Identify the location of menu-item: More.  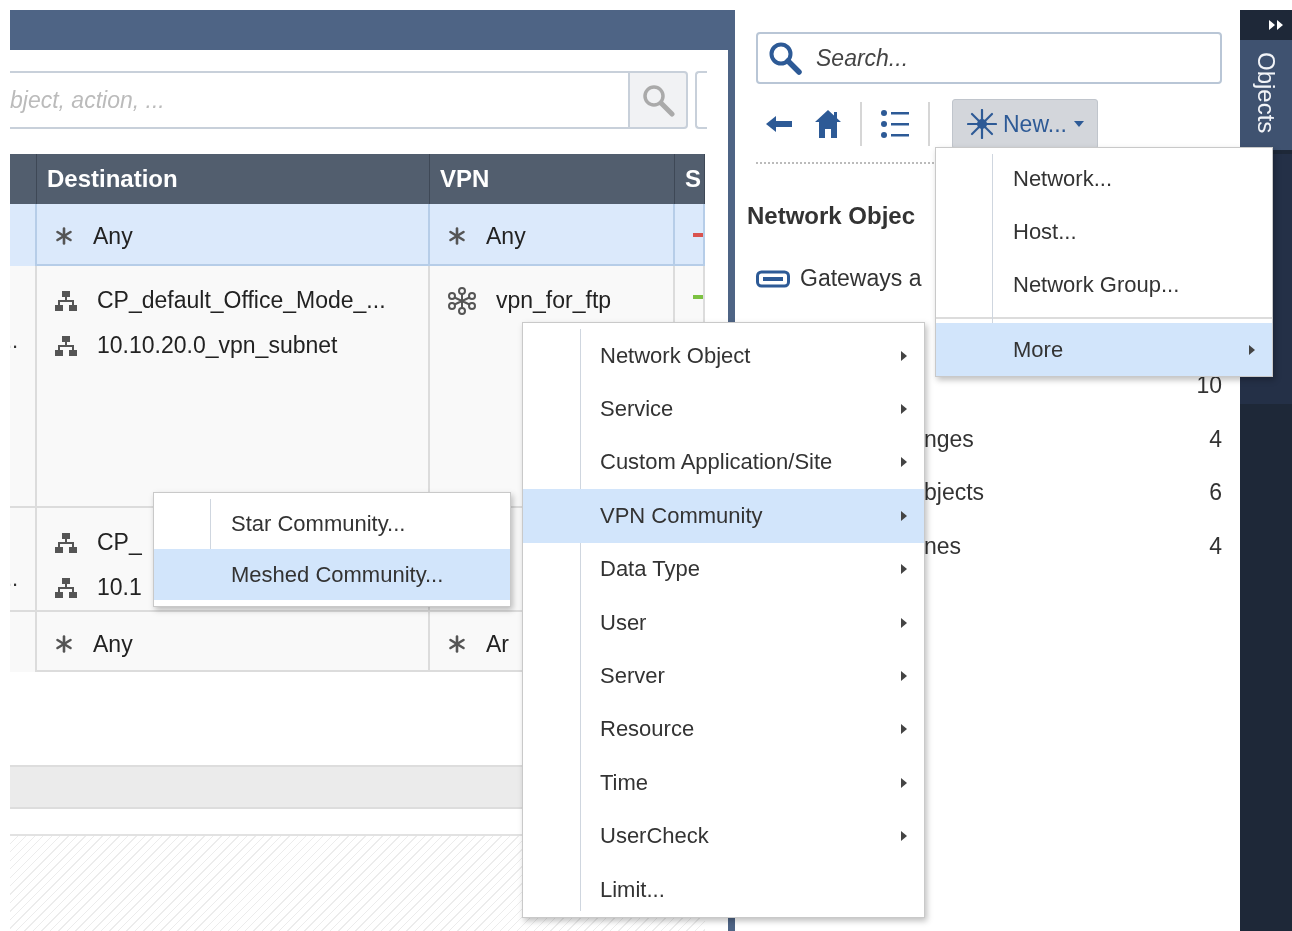
(1104, 349).